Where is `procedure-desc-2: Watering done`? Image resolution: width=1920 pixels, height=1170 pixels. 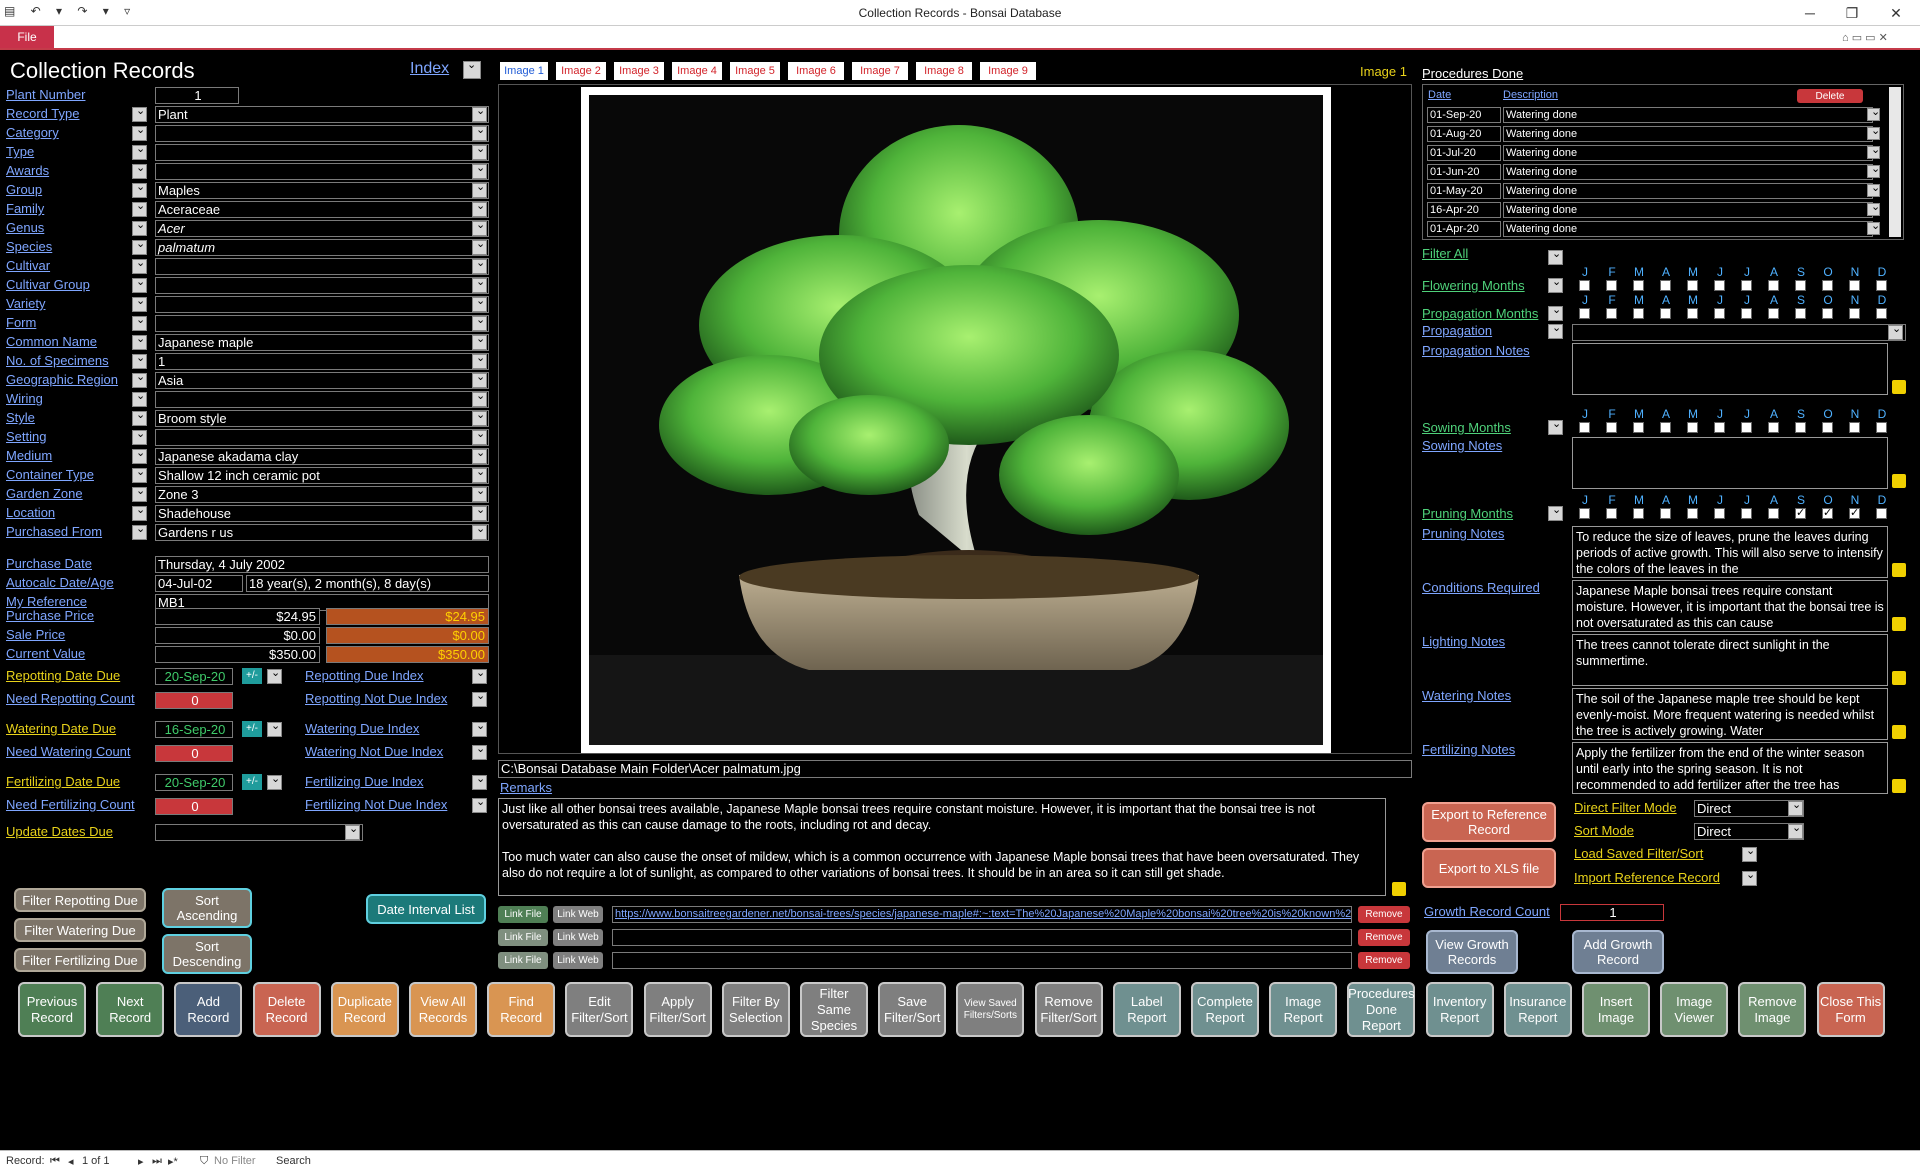
procedure-desc-2: Watering done is located at coordinates (1688, 153).